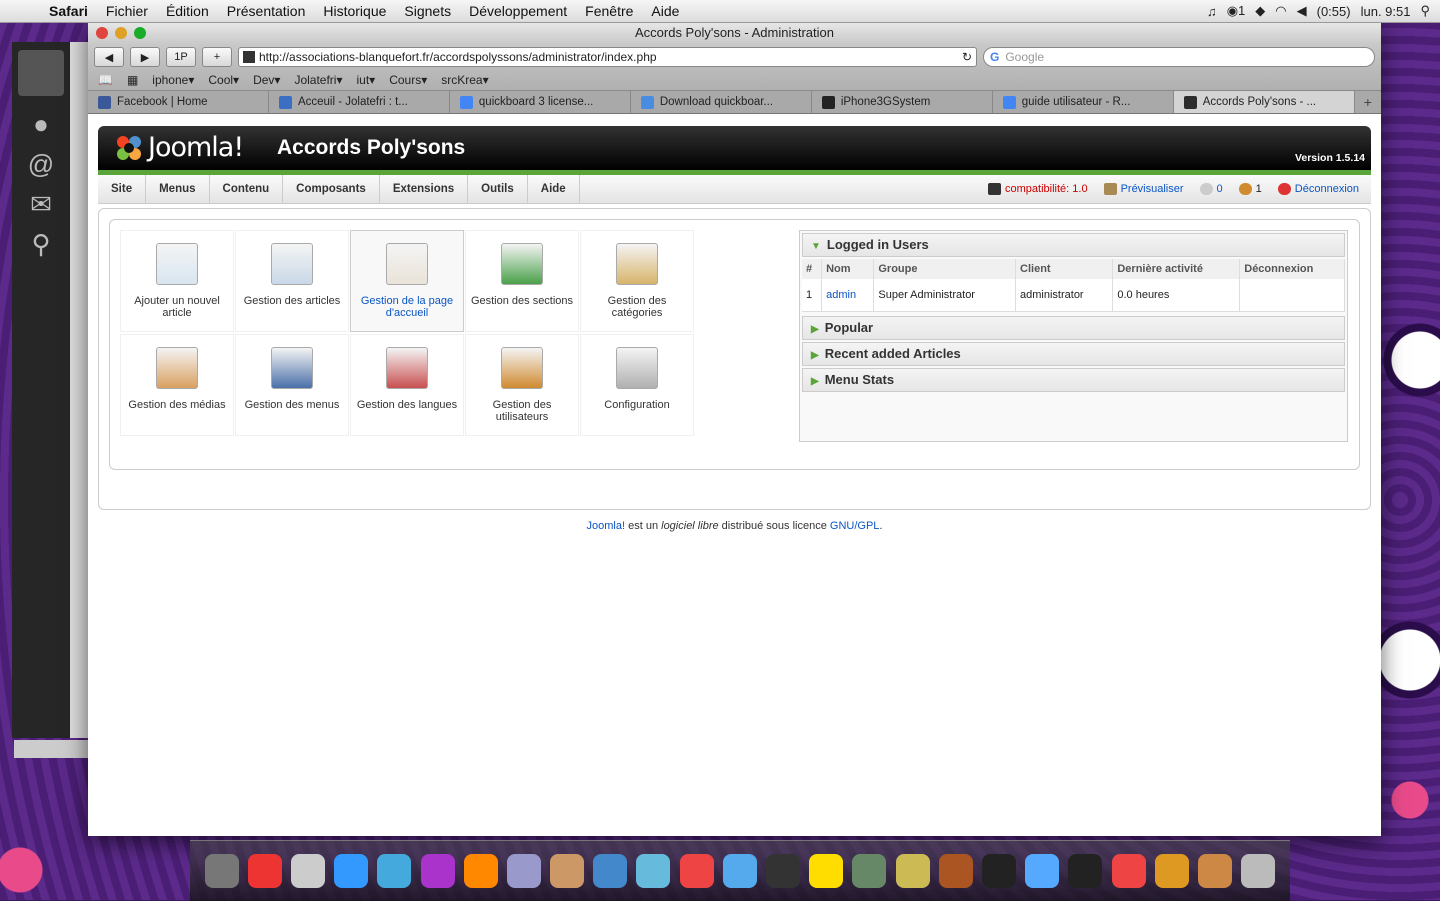 This screenshot has height=901, width=1440. I want to click on menu-fenetre: Fenêtre, so click(609, 11).